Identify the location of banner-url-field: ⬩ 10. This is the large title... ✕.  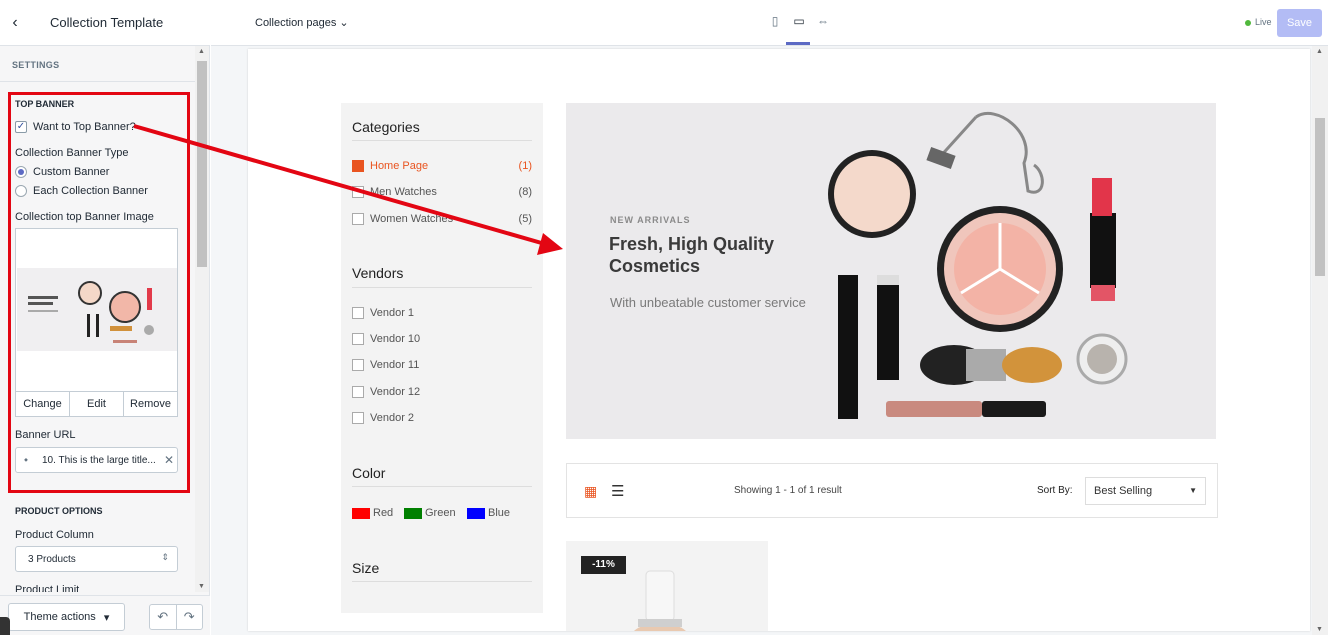
(96, 460).